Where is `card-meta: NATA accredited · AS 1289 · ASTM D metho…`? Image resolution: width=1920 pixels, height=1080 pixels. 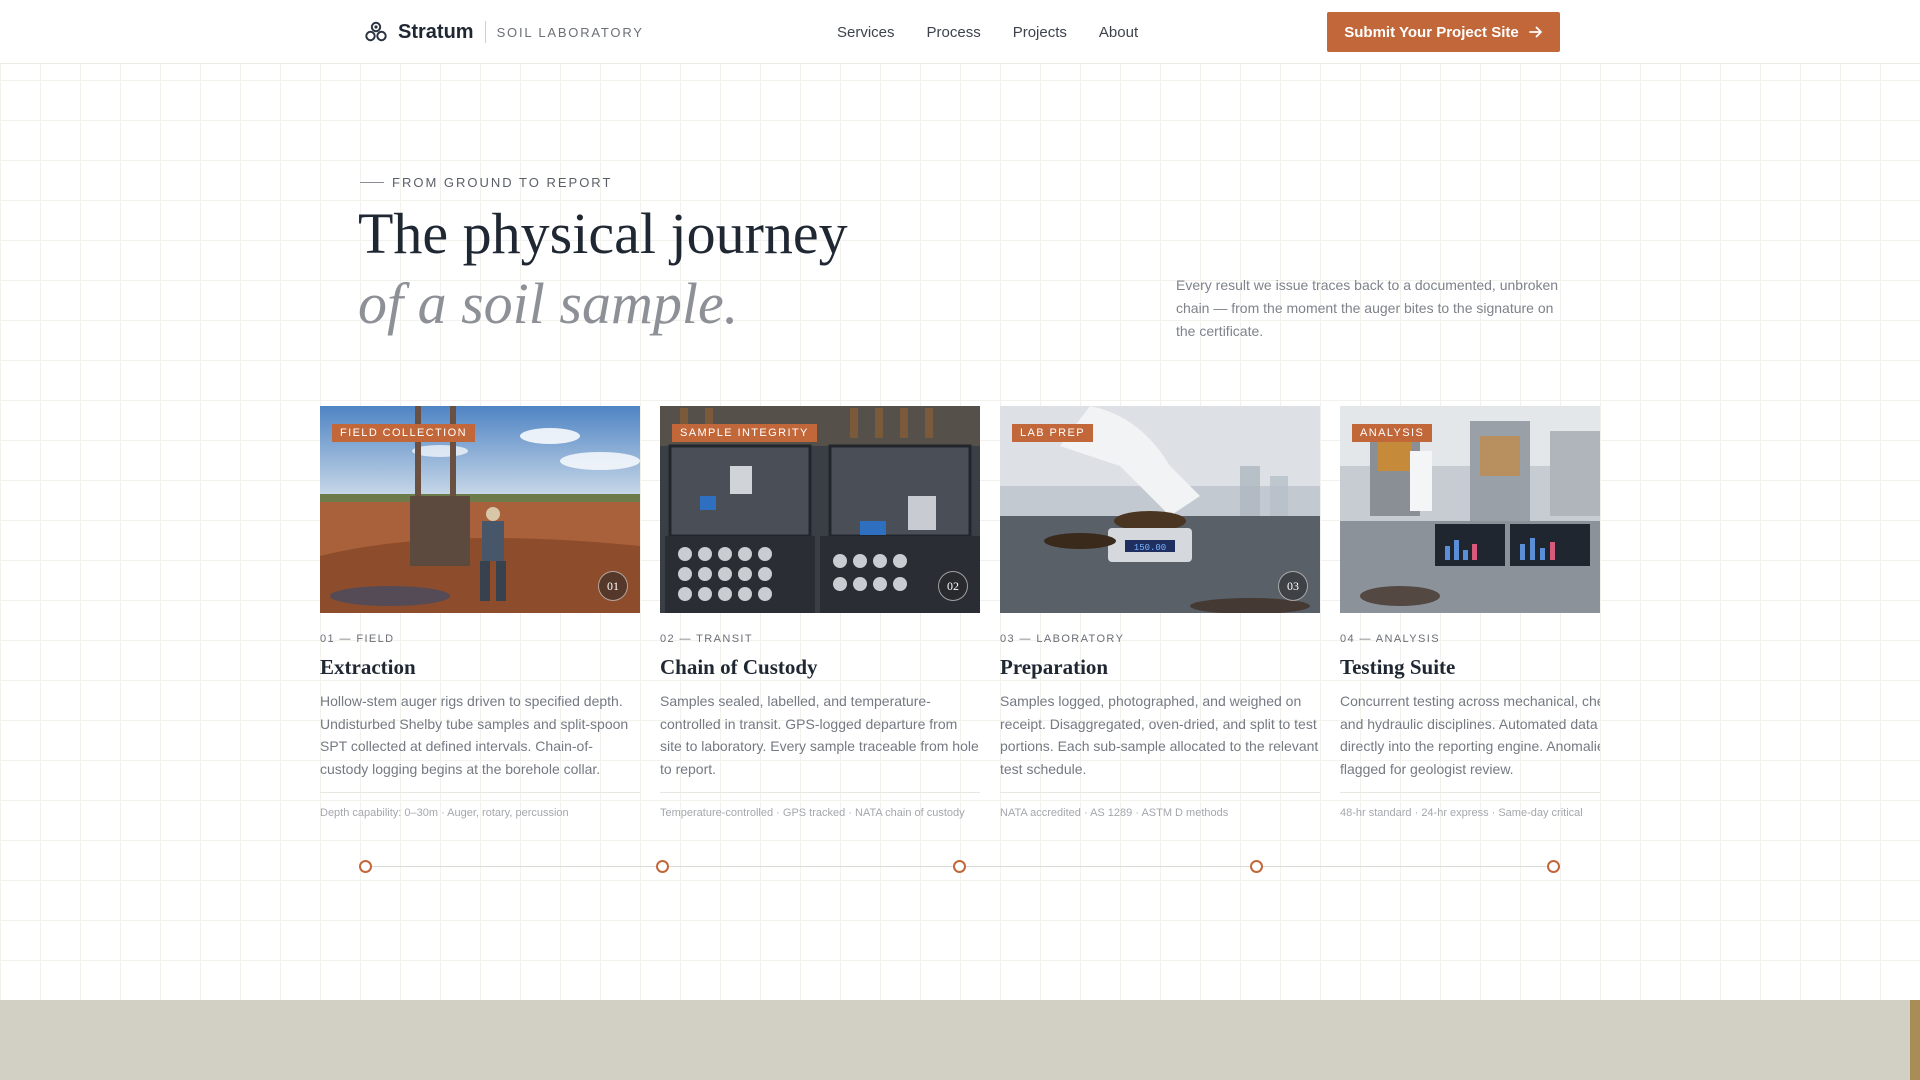
card-meta: NATA accredited · AS 1289 · ASTM D metho… is located at coordinates (1114, 813).